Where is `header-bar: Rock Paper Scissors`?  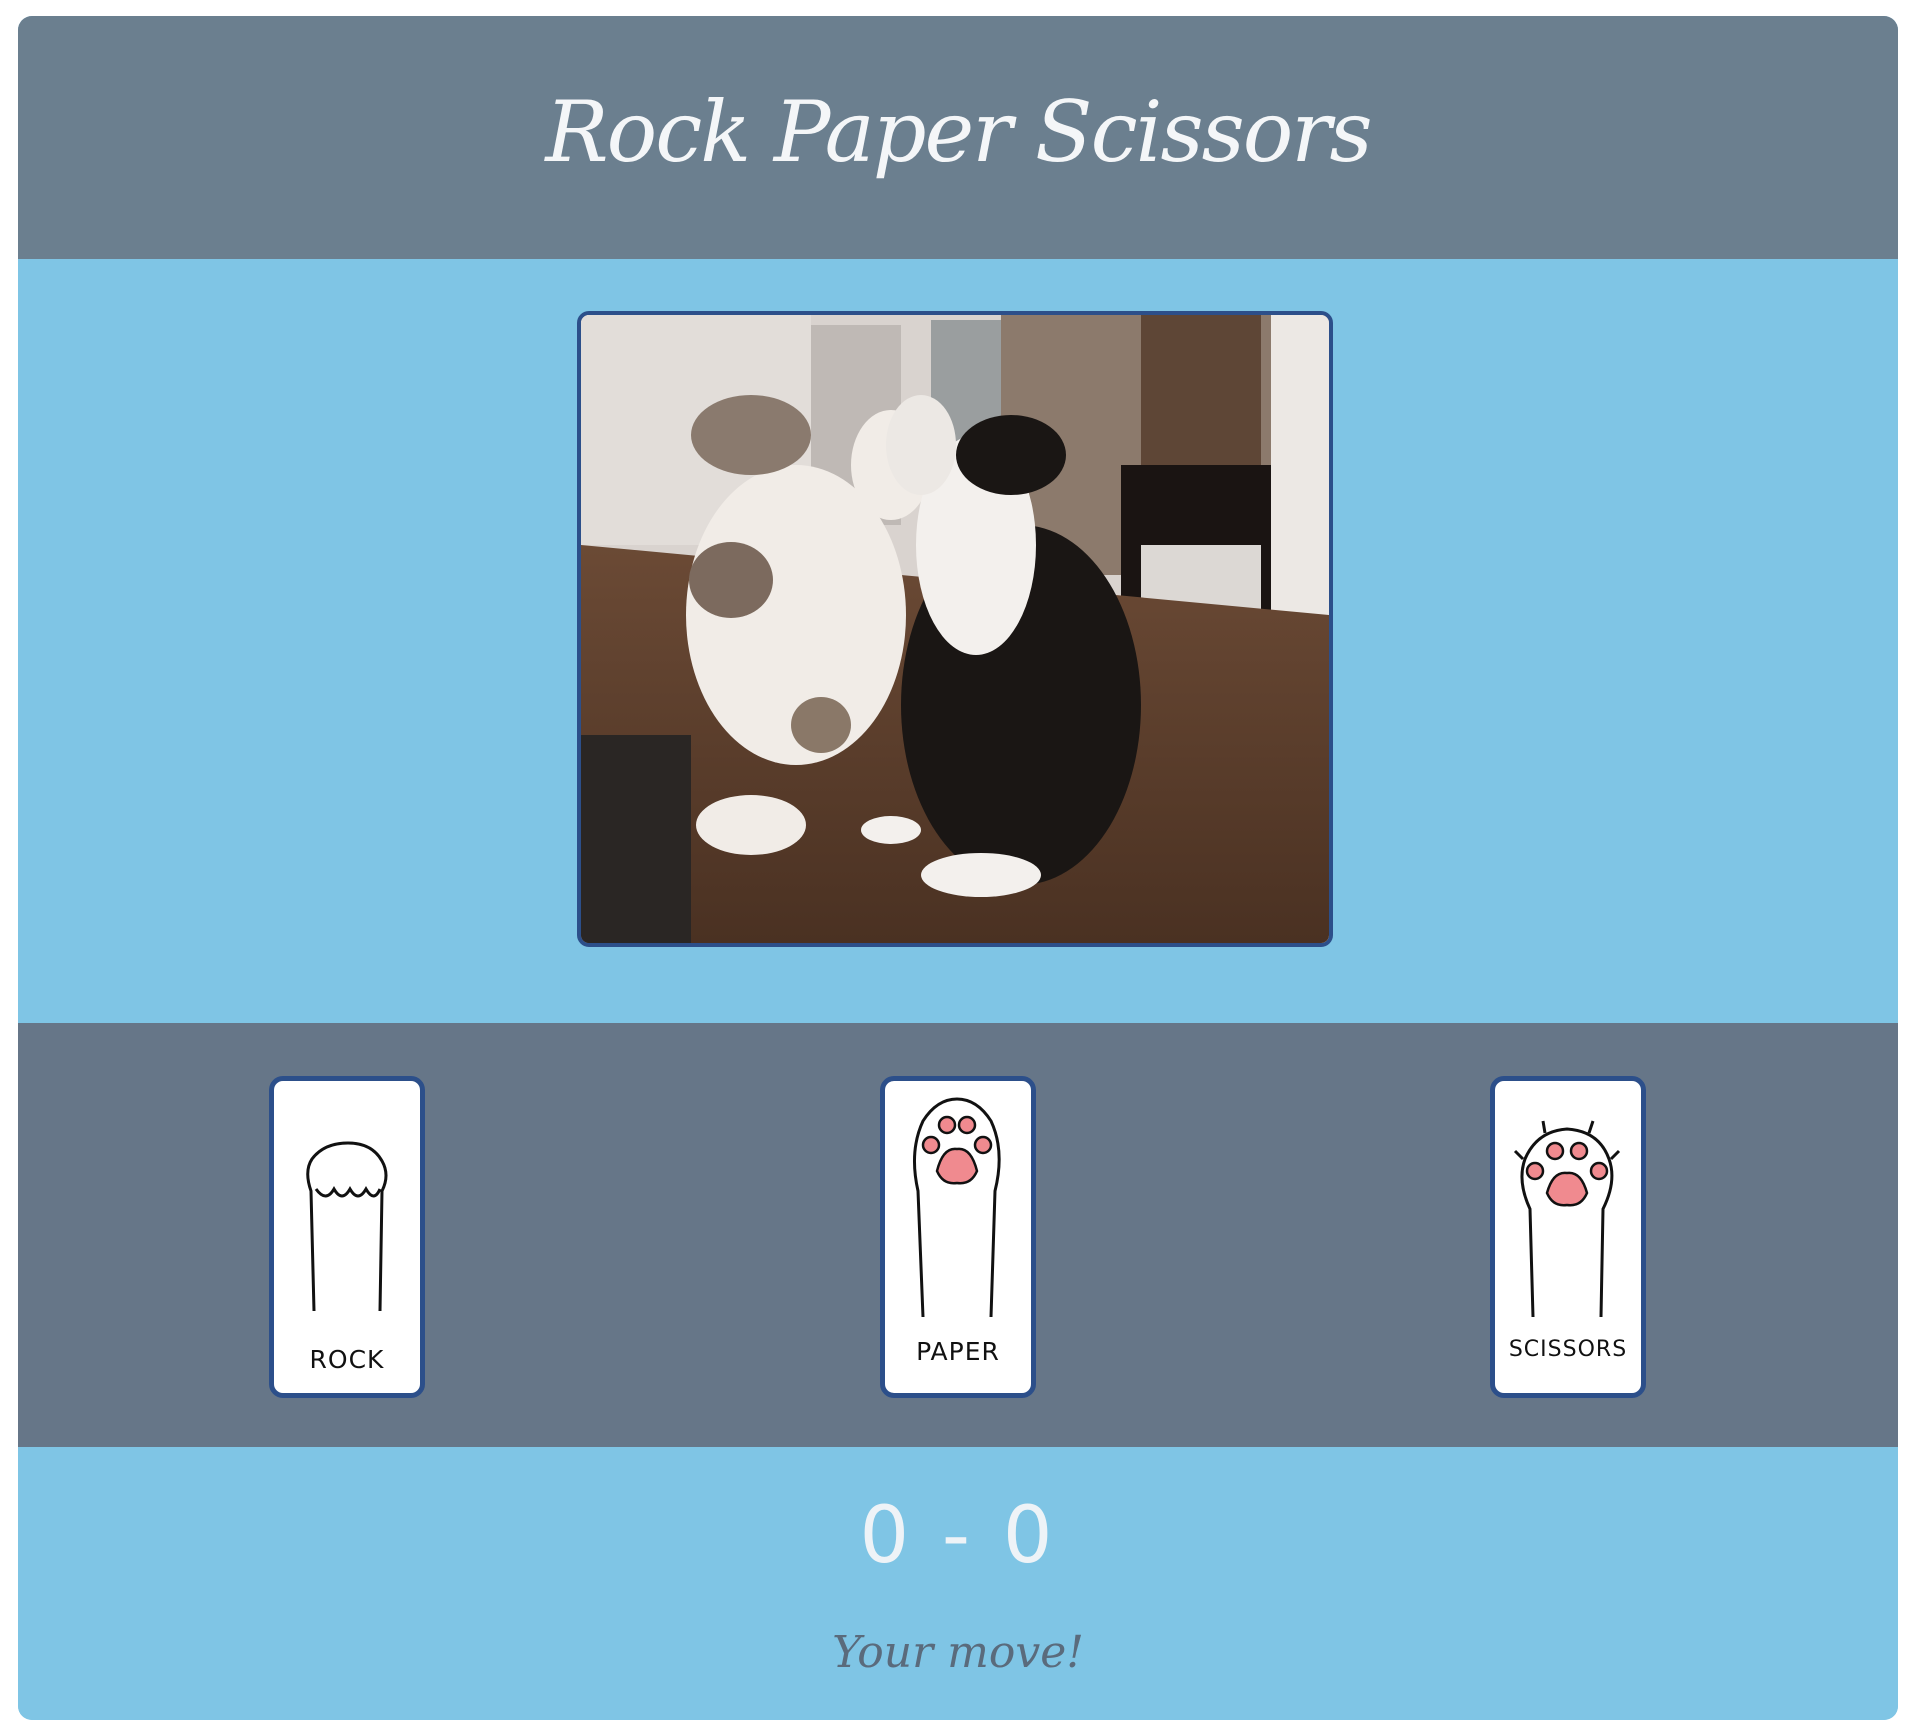
header-bar: Rock Paper Scissors is located at coordinates (958, 137).